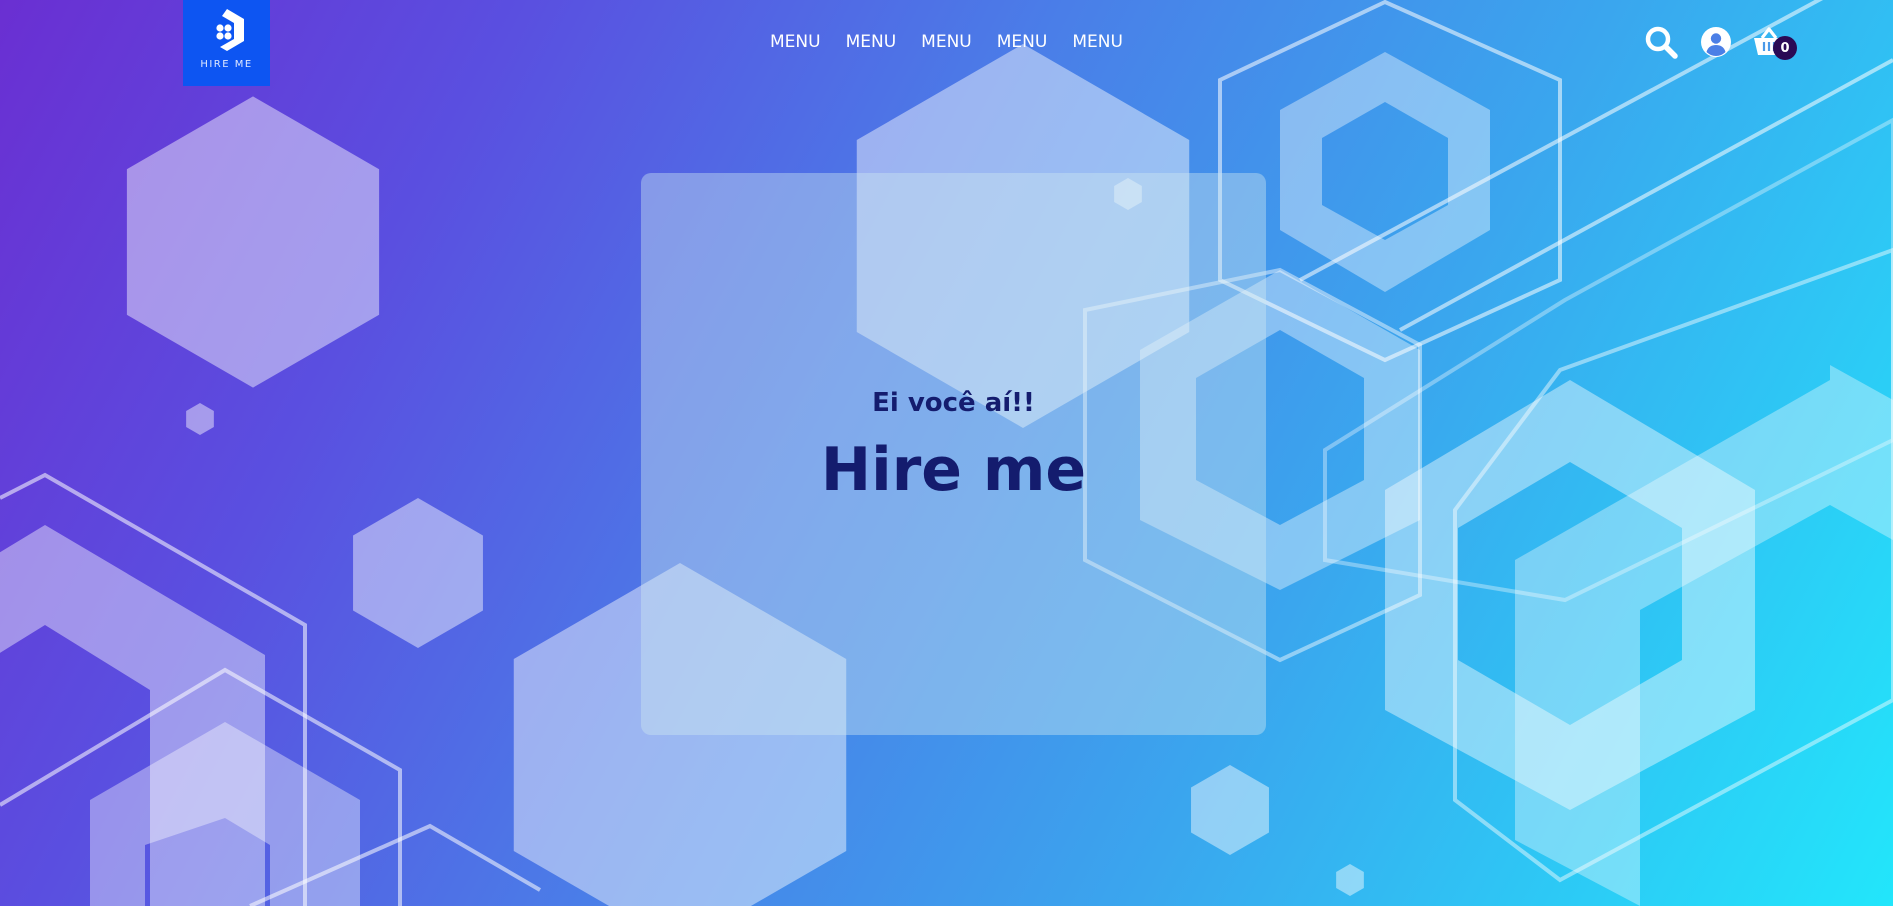 Image resolution: width=1893 pixels, height=906 pixels. Describe the element at coordinates (953, 470) in the screenshot. I see `hero-title: Hire me` at that location.